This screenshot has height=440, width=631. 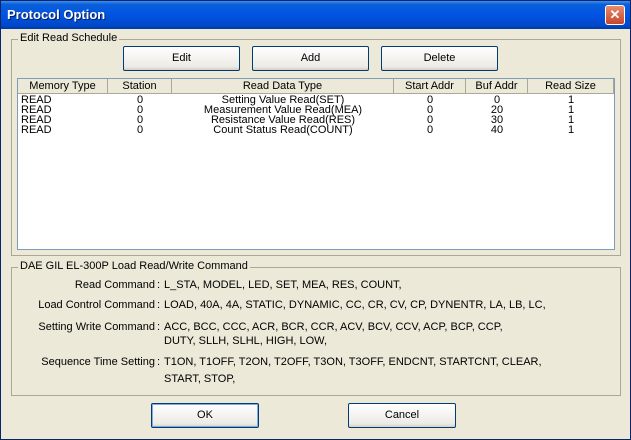 I want to click on column-header-buf-addr: Buf Addr, so click(x=497, y=86).